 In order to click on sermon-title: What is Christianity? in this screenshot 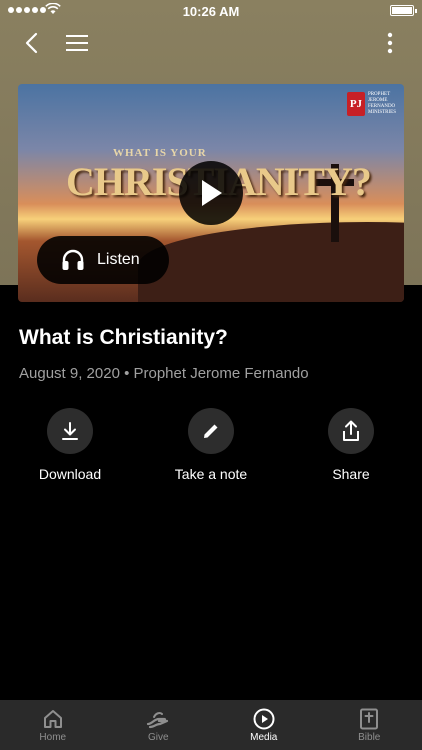, I will do `click(123, 337)`.